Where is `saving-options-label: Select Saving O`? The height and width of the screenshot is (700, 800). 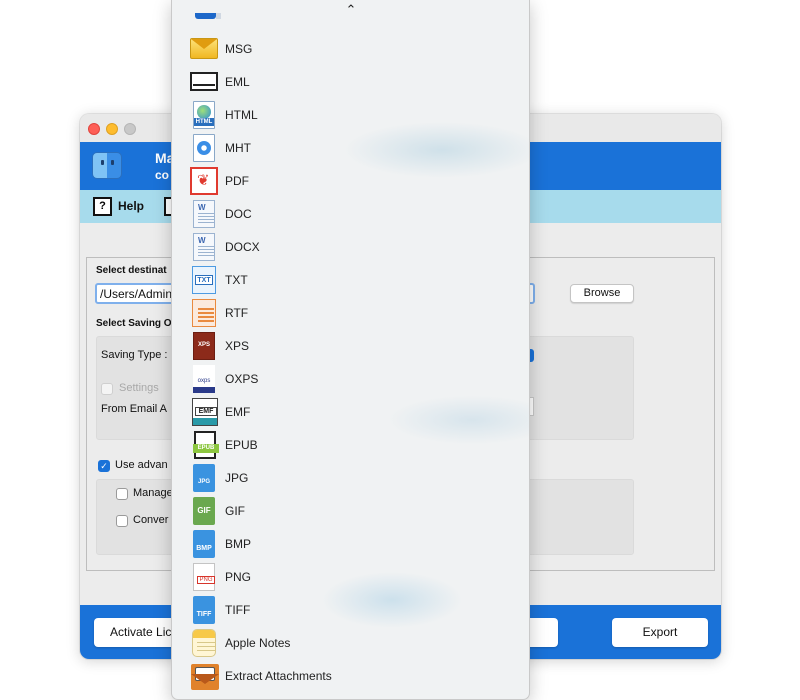
saving-options-label: Select Saving O is located at coordinates (134, 323).